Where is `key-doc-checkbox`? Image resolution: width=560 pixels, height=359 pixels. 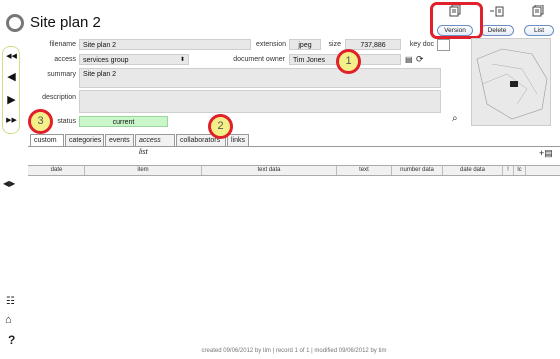 key-doc-checkbox is located at coordinates (443, 45).